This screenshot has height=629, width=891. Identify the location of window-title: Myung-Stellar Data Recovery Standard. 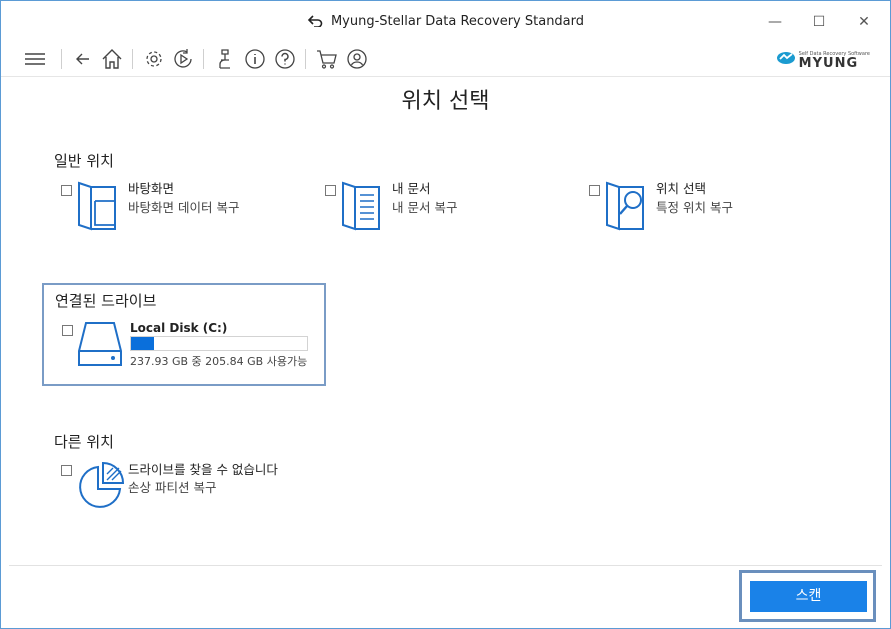
(457, 21).